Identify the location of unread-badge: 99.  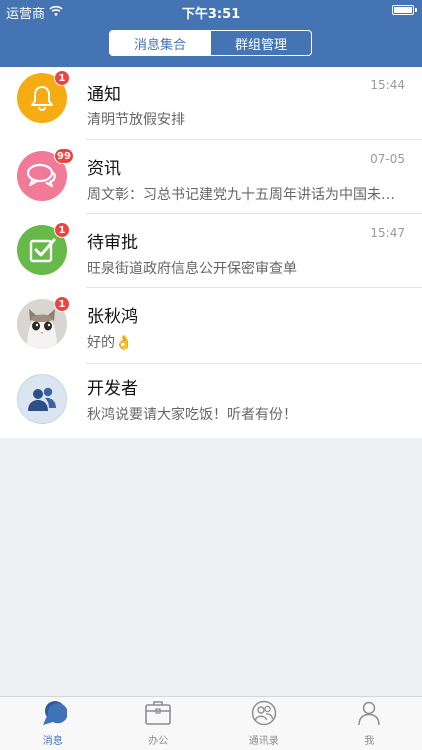
(64, 156).